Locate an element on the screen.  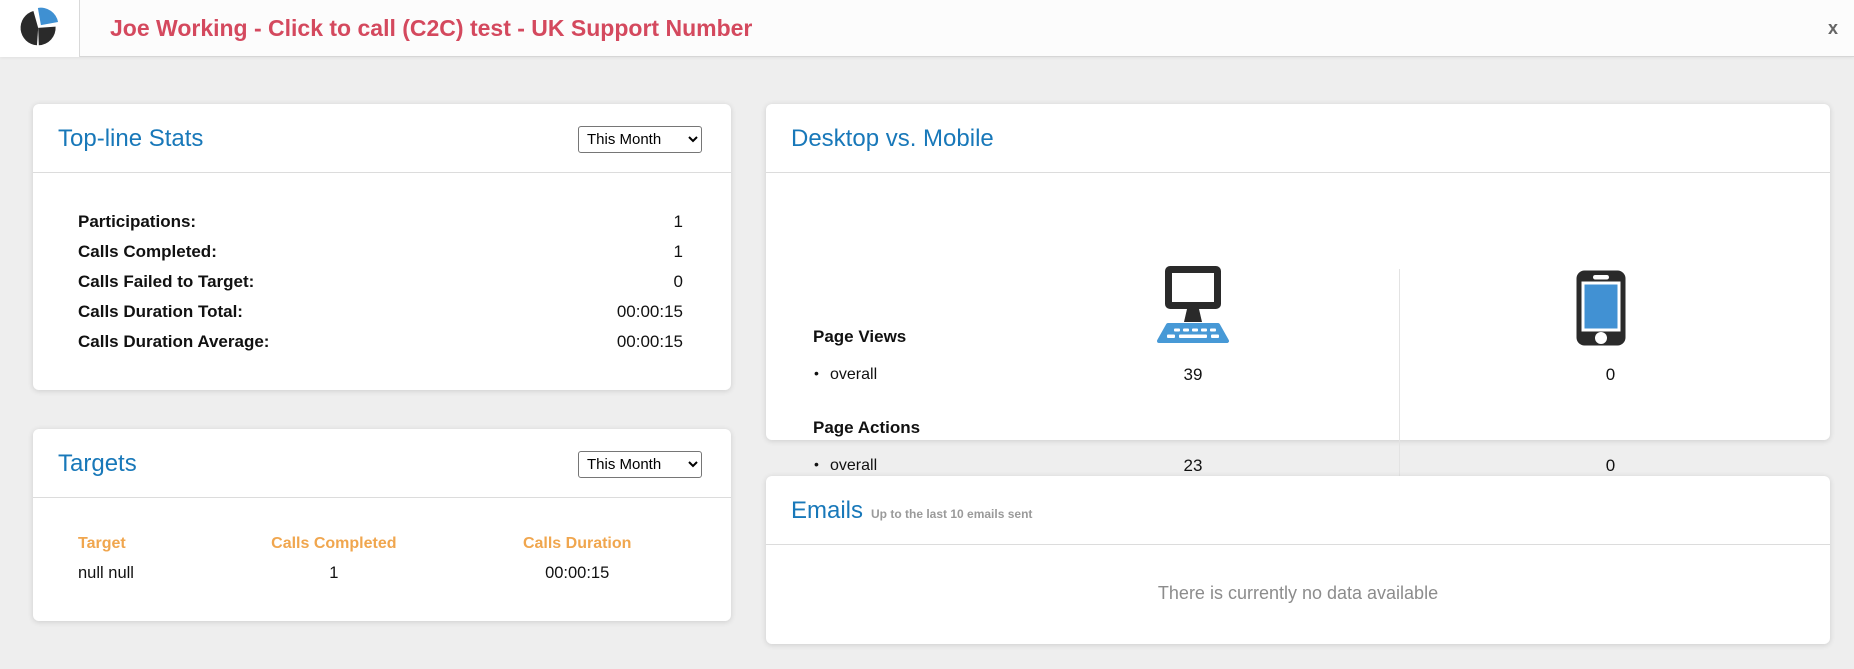
page-actions-overall-row: overall 23 0 is located at coordinates (1298, 466).